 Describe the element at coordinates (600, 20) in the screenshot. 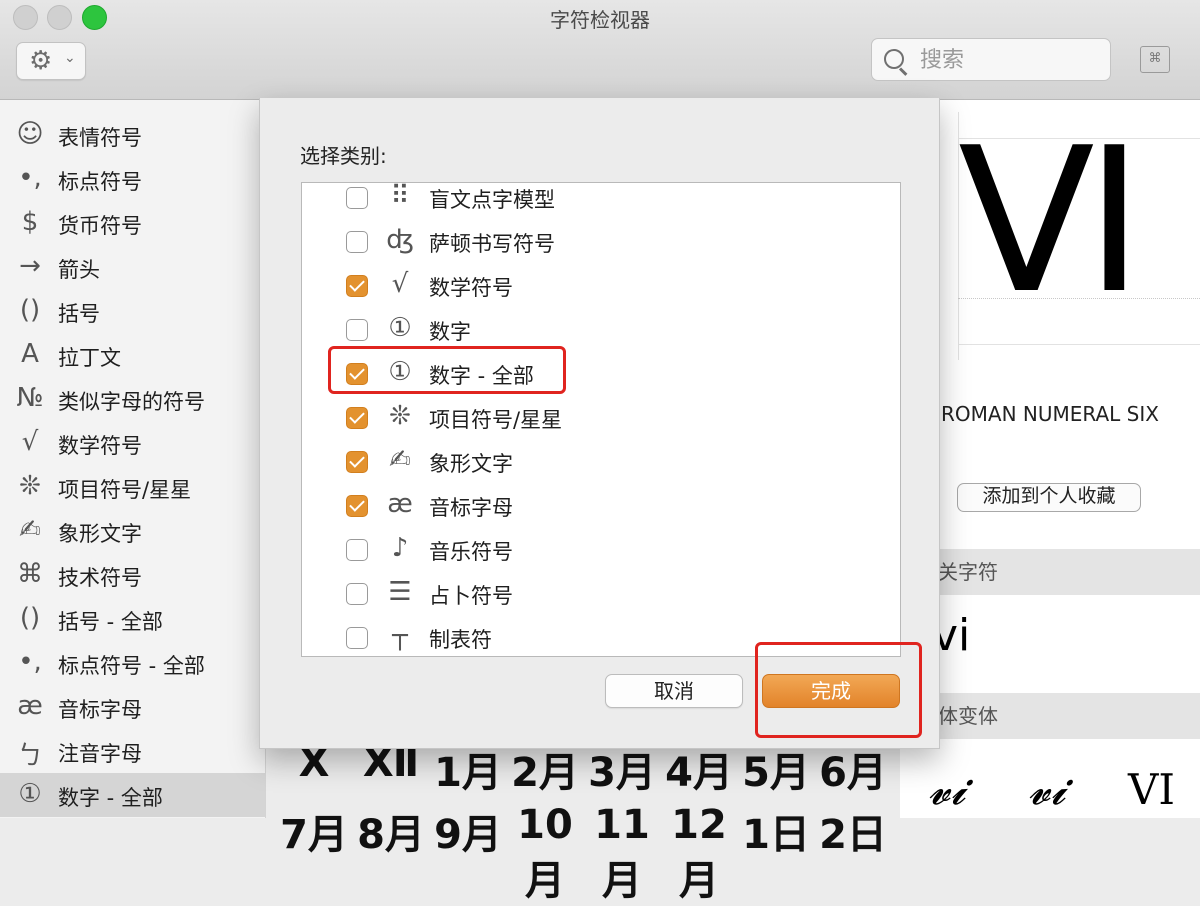

I see `window-title: 字符检视器` at that location.